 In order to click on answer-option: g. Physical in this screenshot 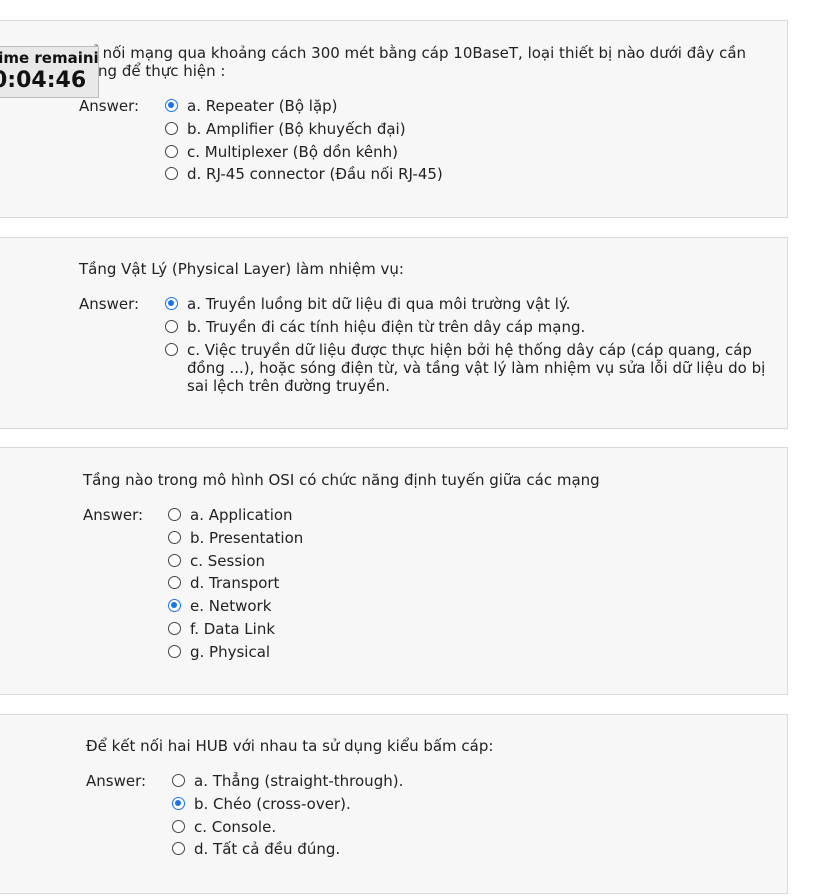, I will do `click(478, 652)`.